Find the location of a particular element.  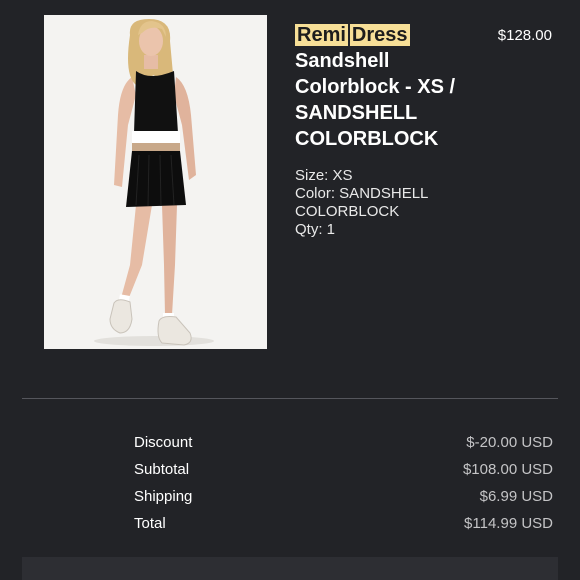

product-price: $128.00 is located at coordinates (524, 35).